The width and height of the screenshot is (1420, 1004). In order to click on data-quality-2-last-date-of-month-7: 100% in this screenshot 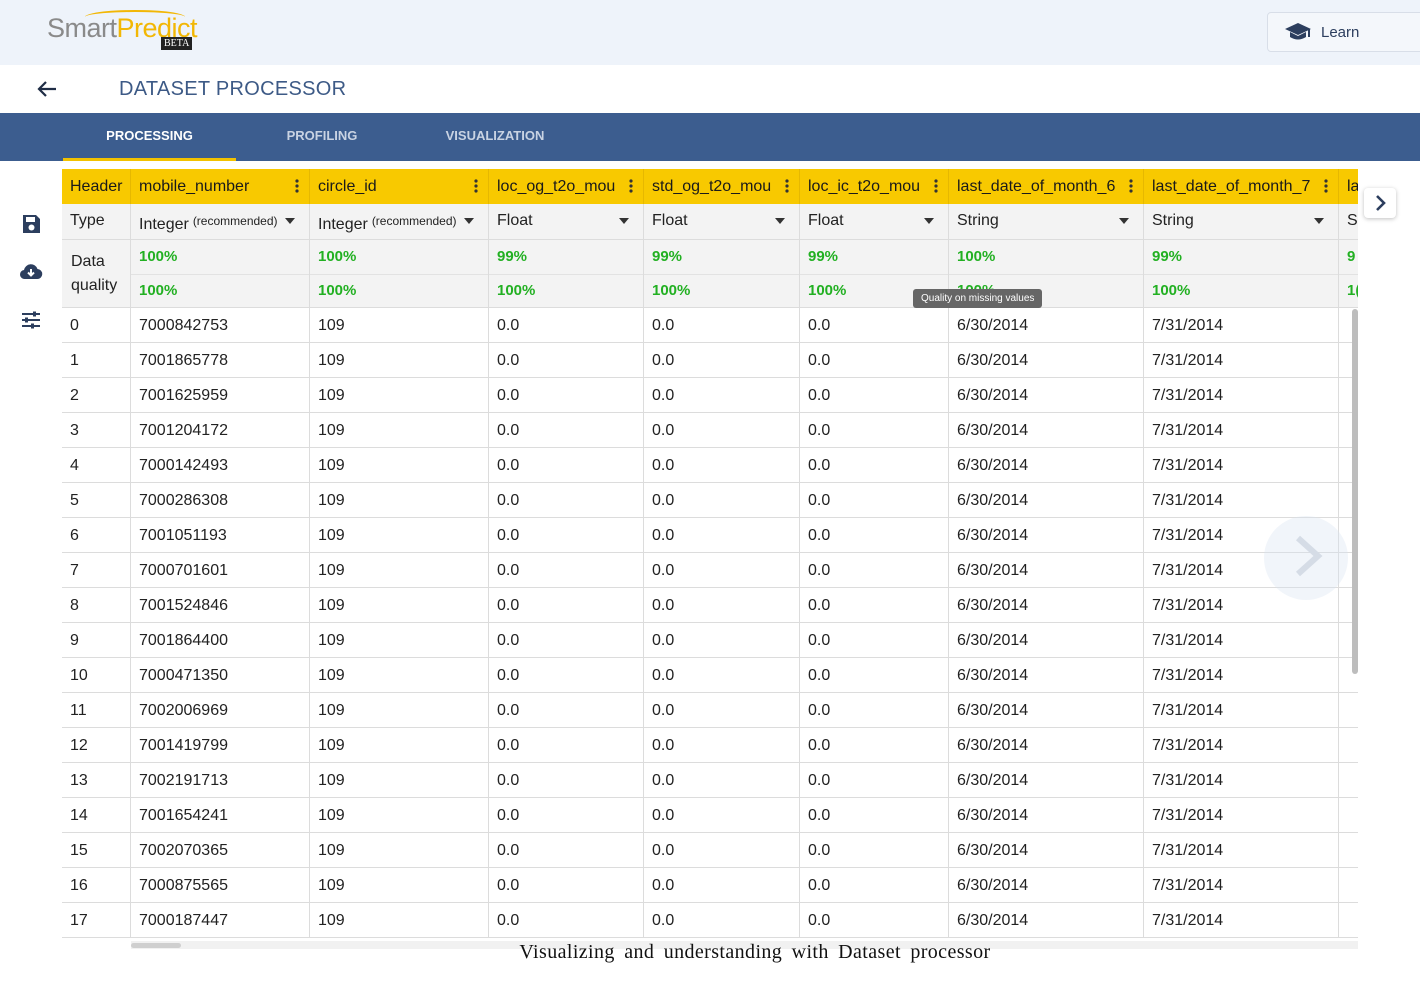, I will do `click(1241, 291)`.